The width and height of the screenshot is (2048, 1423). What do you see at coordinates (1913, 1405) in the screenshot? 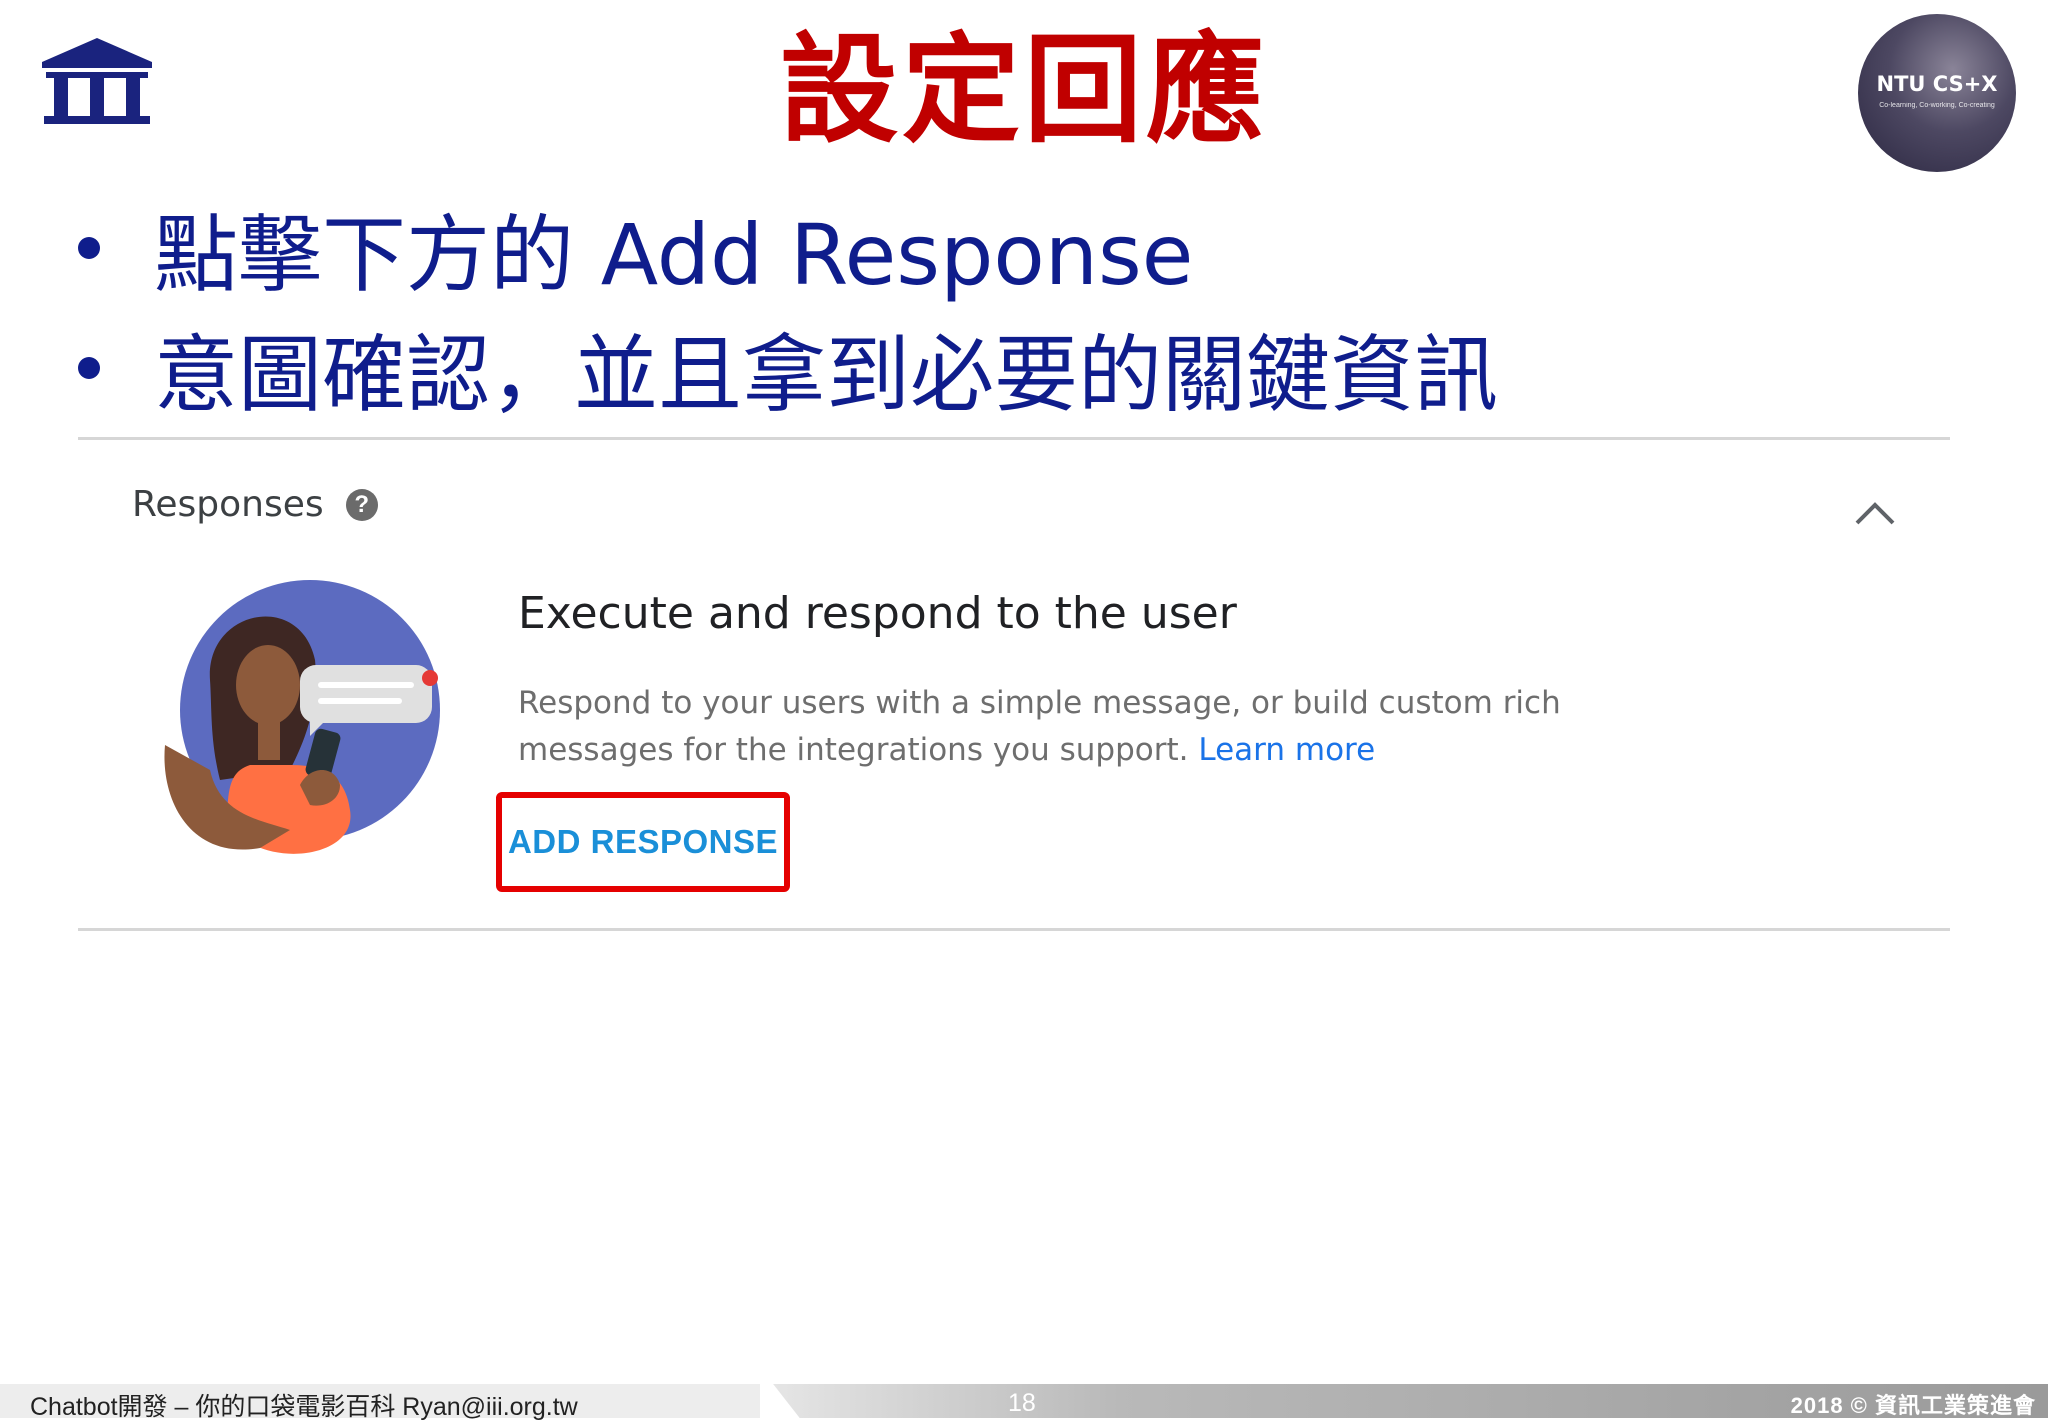
I see `footer-copyright: 2018 © 資訊工業策進會` at bounding box center [1913, 1405].